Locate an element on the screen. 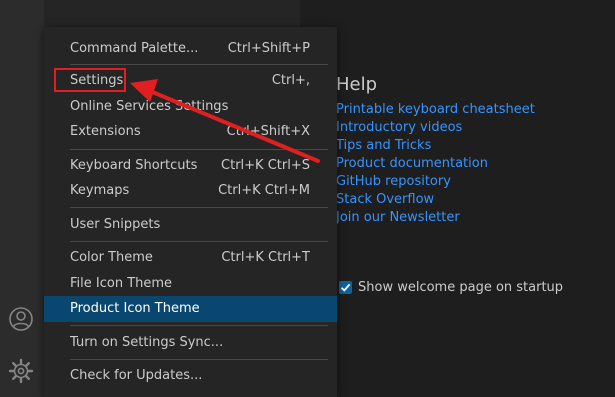 This screenshot has width=615, height=397. menu-item-label: Online Services Settings is located at coordinates (149, 106).